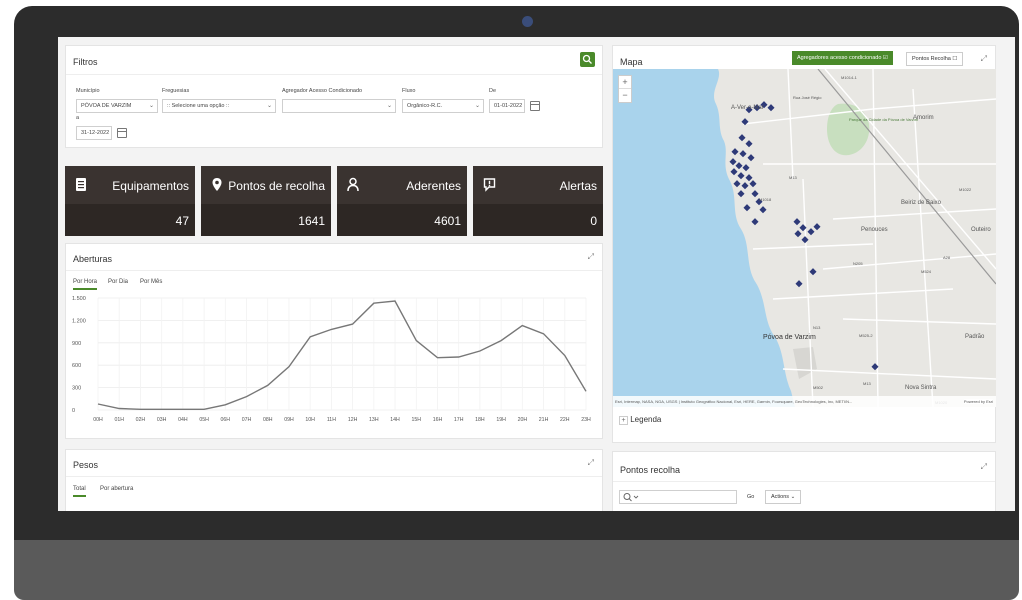  I want to click on x-tick-label: 09H, so click(289, 420).